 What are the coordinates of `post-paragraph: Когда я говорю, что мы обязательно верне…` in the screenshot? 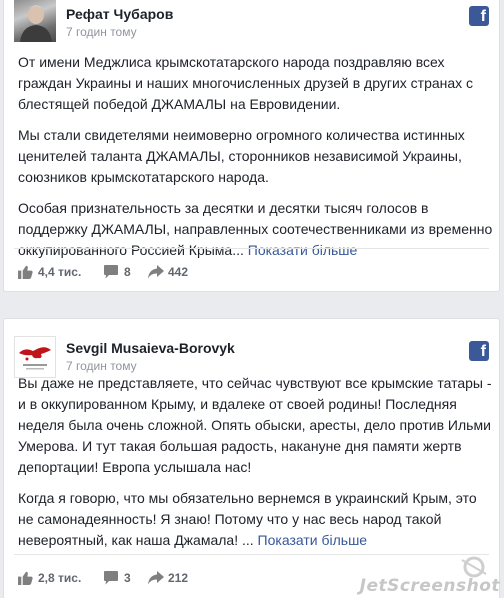 It's located at (255, 519).